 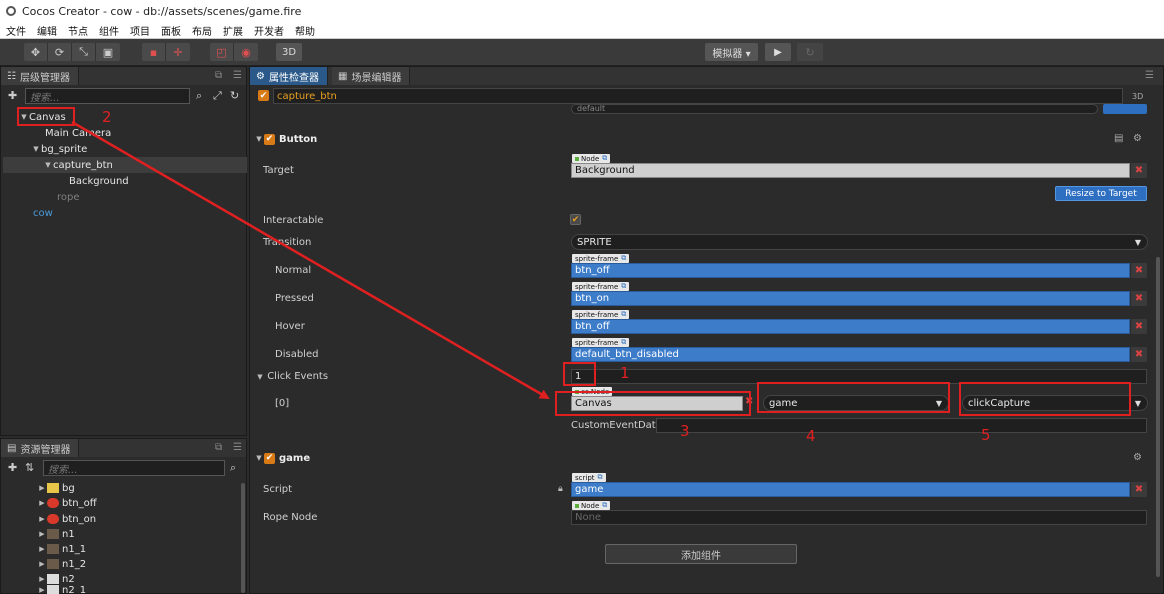 I want to click on disabled-sprite-field: default_btn_disabled, so click(x=850, y=354).